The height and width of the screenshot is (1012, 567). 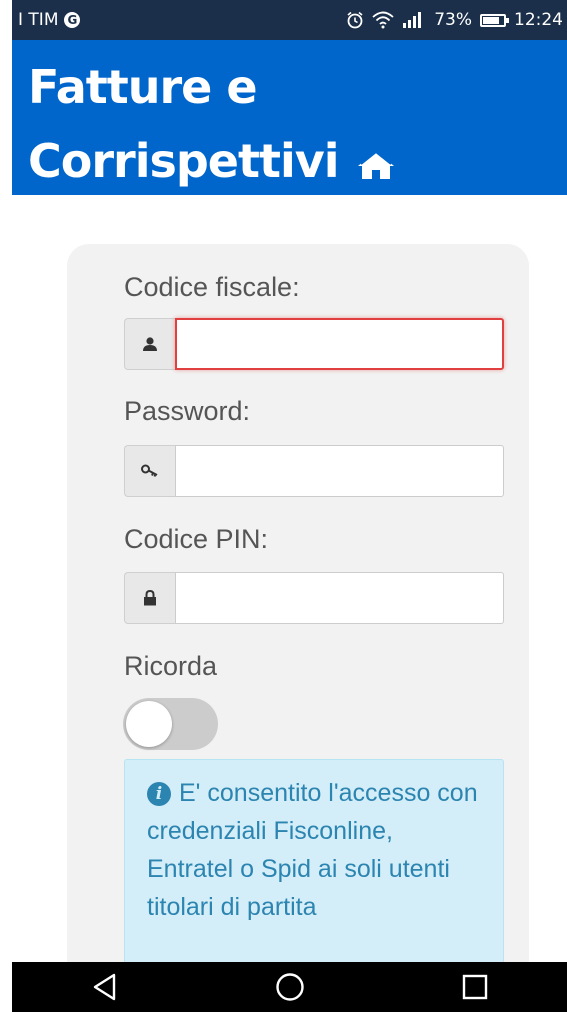 I want to click on google-icon: G, so click(x=72, y=20).